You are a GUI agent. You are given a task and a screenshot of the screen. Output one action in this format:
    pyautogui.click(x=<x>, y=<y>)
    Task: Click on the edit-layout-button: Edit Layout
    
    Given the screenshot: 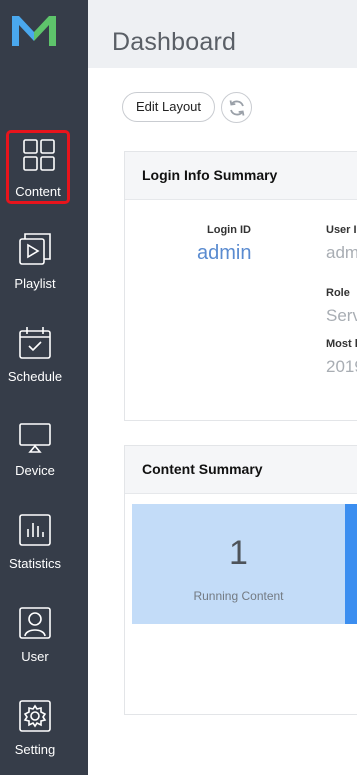 What is the action you would take?
    pyautogui.click(x=168, y=107)
    